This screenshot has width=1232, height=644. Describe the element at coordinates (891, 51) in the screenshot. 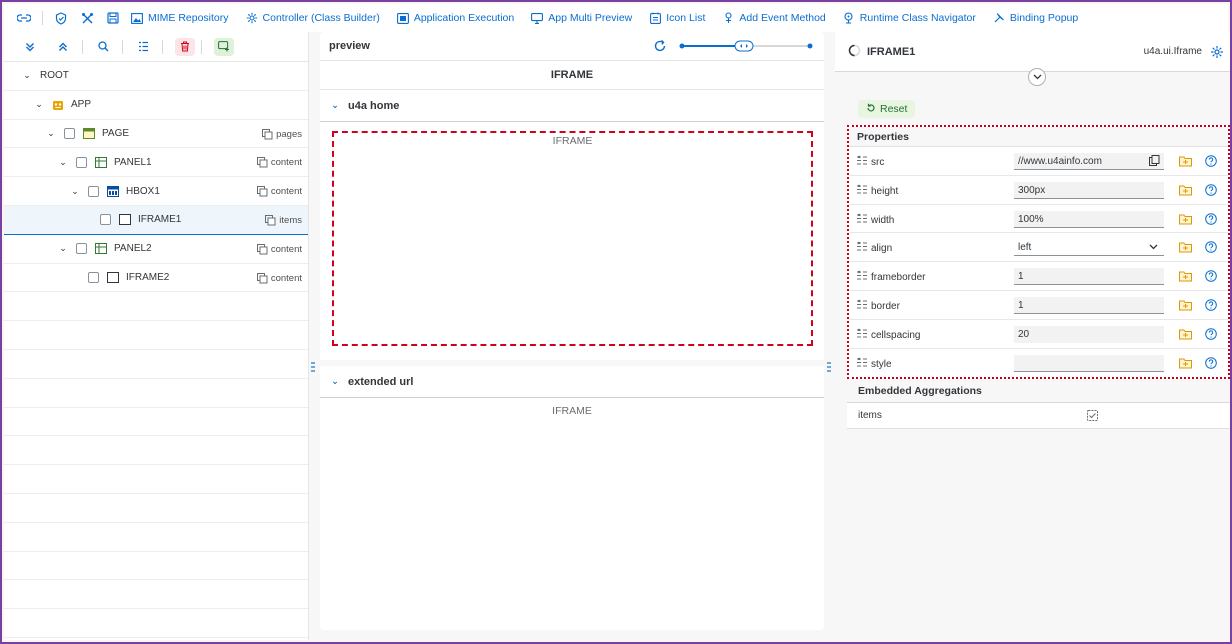

I see `selected-ui-title: IFRAME1` at that location.